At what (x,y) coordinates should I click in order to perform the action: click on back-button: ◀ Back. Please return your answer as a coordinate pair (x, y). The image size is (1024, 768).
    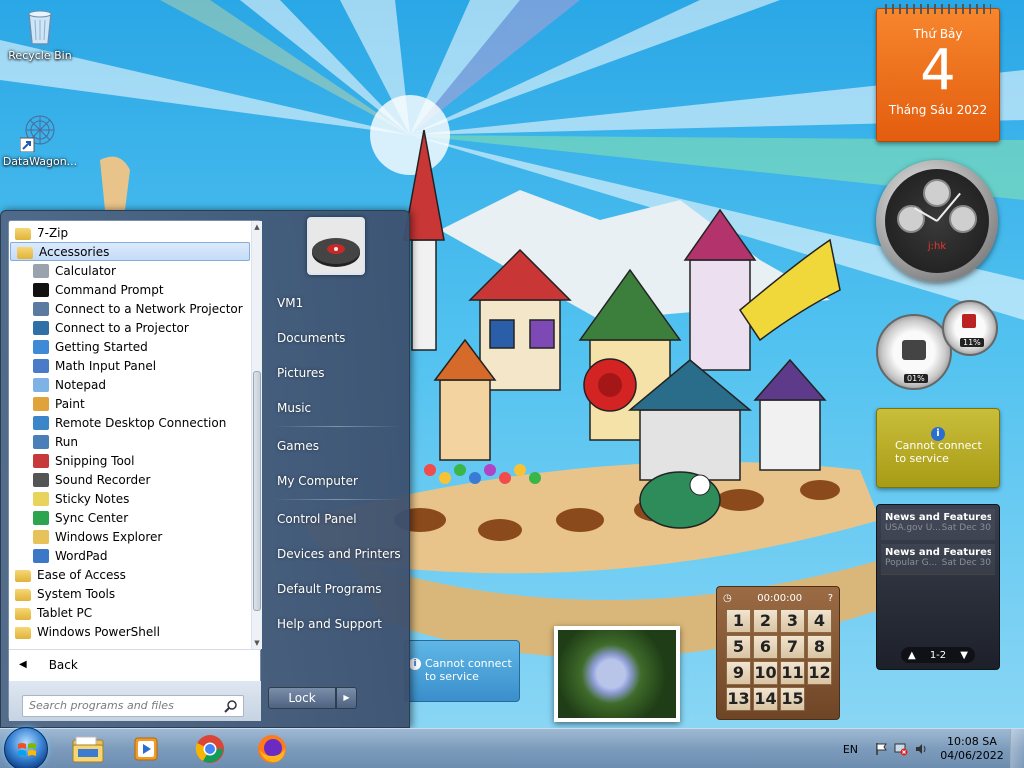
    Looking at the image, I should click on (135, 664).